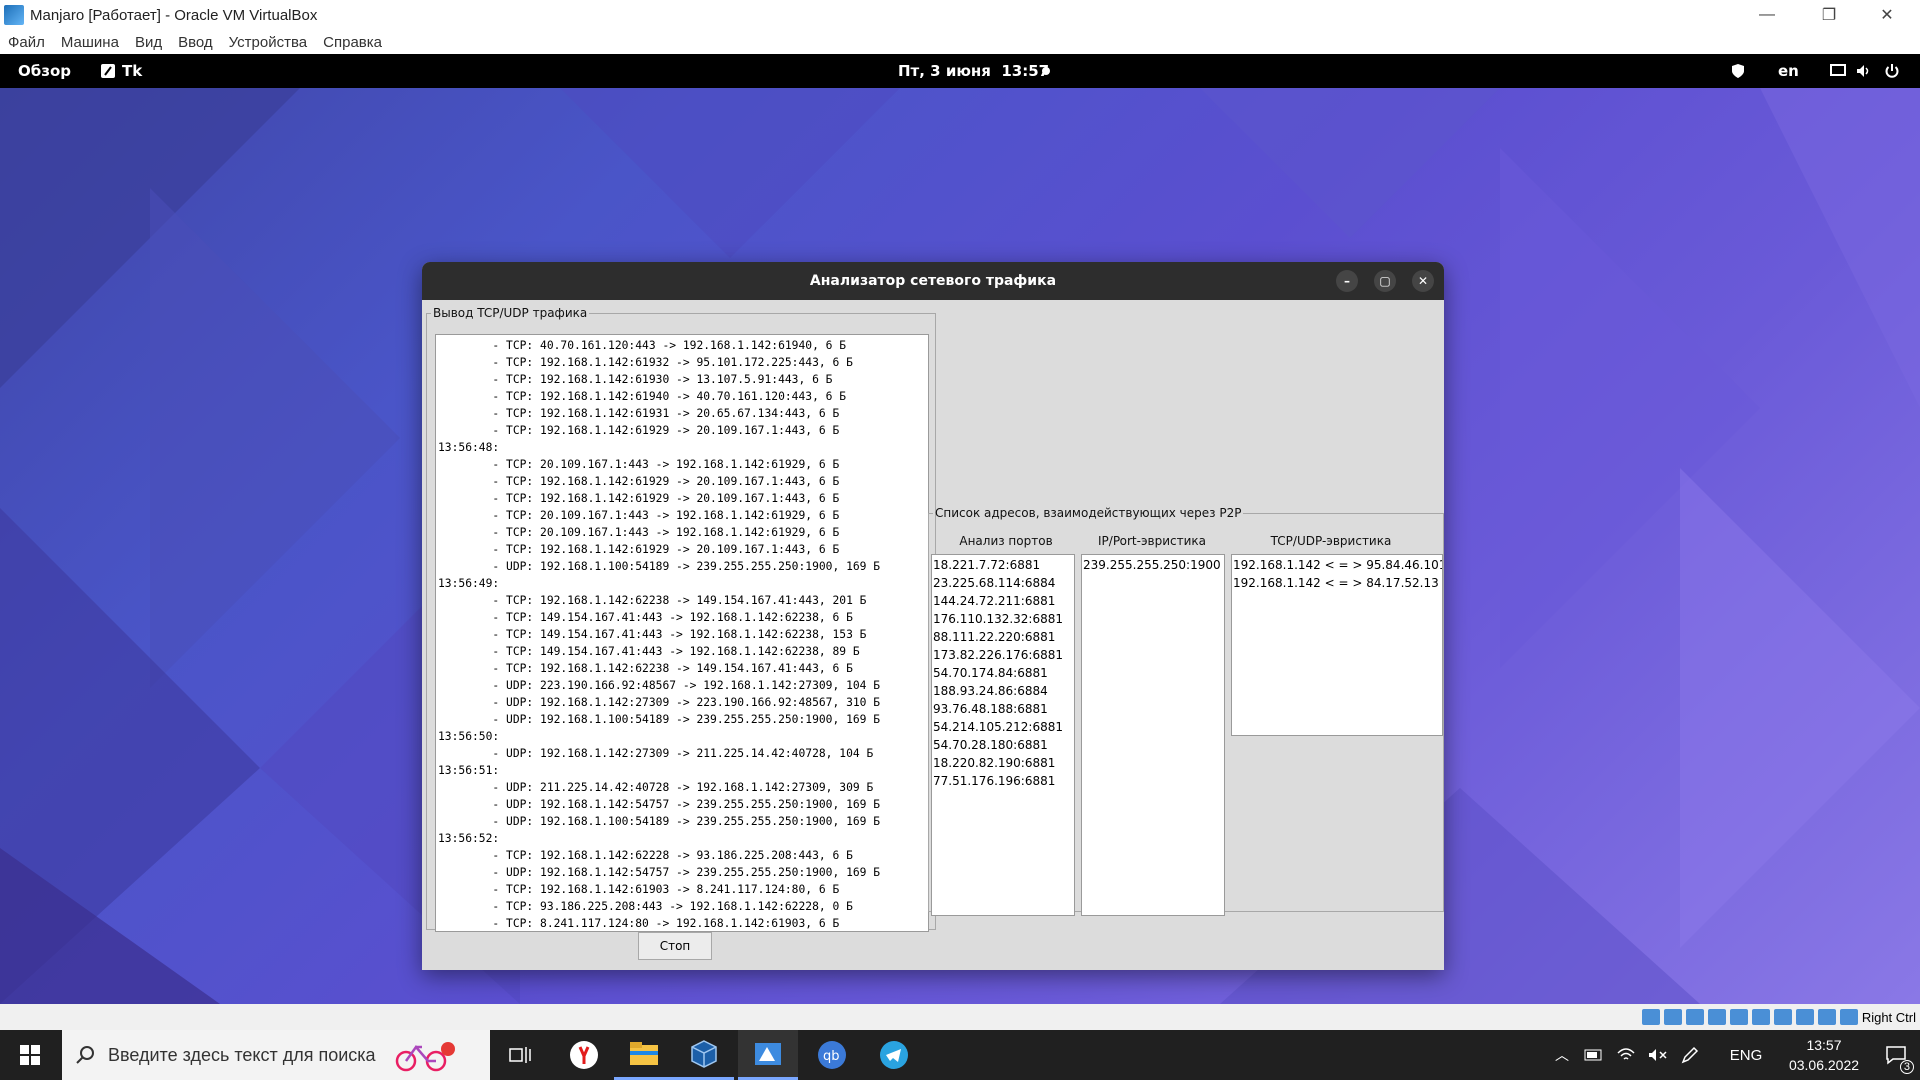 The height and width of the screenshot is (1080, 1920). What do you see at coordinates (1716, 1017) in the screenshot?
I see `usb-icon` at bounding box center [1716, 1017].